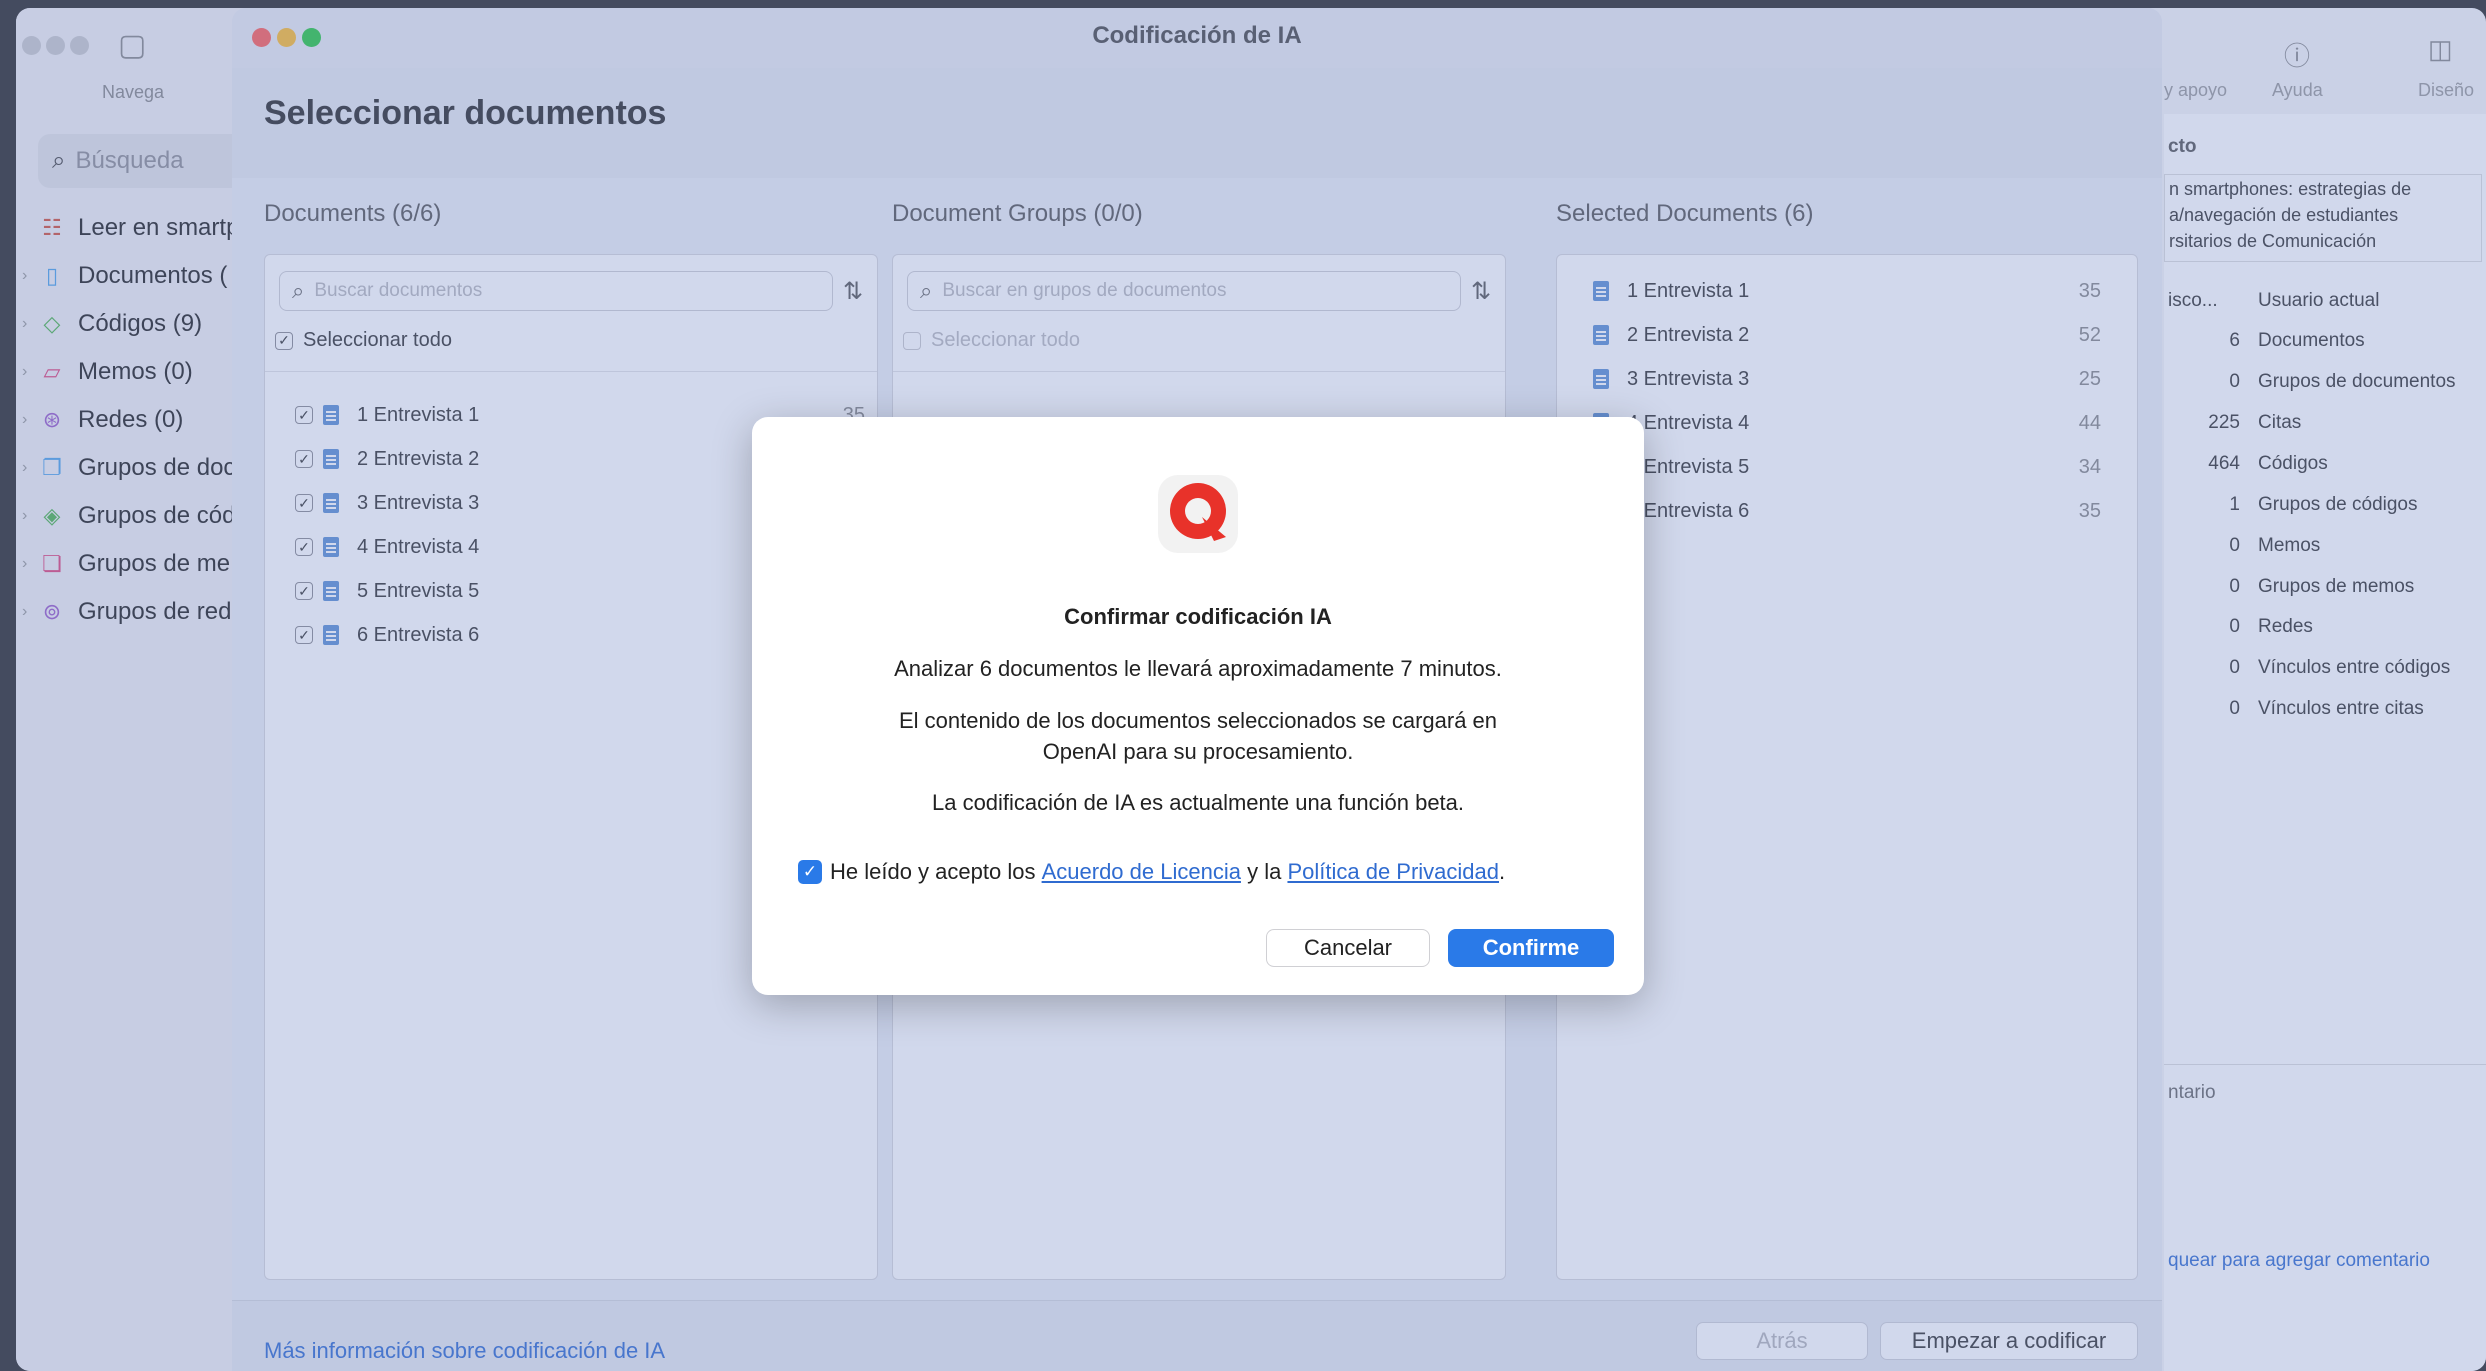 This screenshot has width=2486, height=1371. I want to click on agreement-checkbox-checked-icon: ✓, so click(810, 872).